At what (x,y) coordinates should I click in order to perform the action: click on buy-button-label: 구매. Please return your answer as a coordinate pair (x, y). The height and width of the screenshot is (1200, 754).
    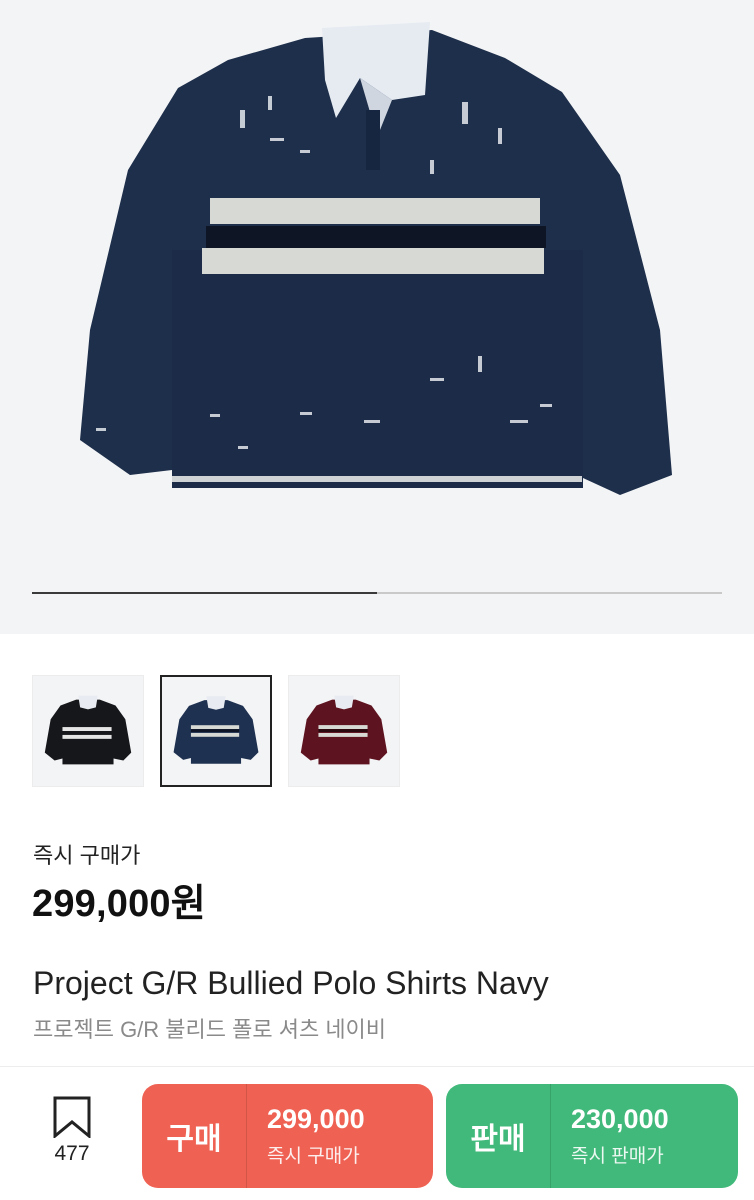
    Looking at the image, I should click on (194, 1139).